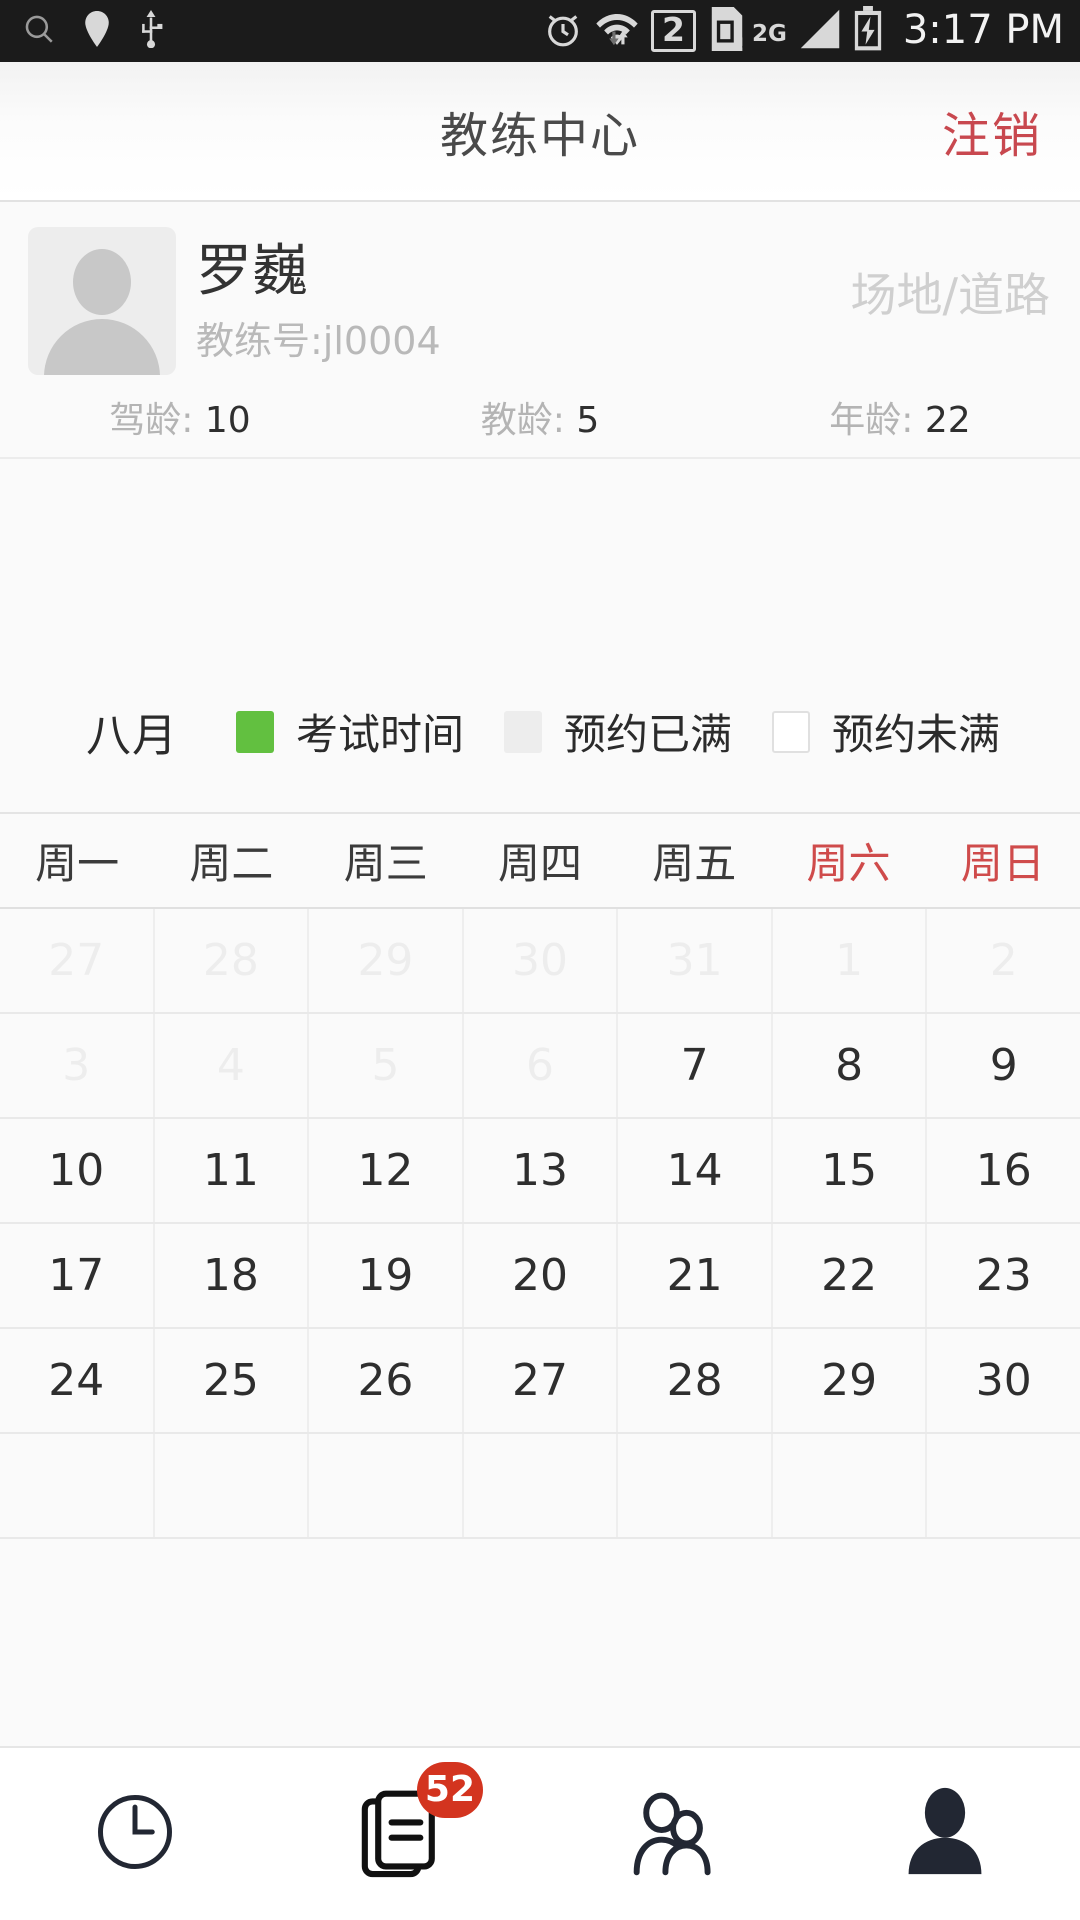  What do you see at coordinates (386, 1380) in the screenshot?
I see `calendar-day-cell: 26` at bounding box center [386, 1380].